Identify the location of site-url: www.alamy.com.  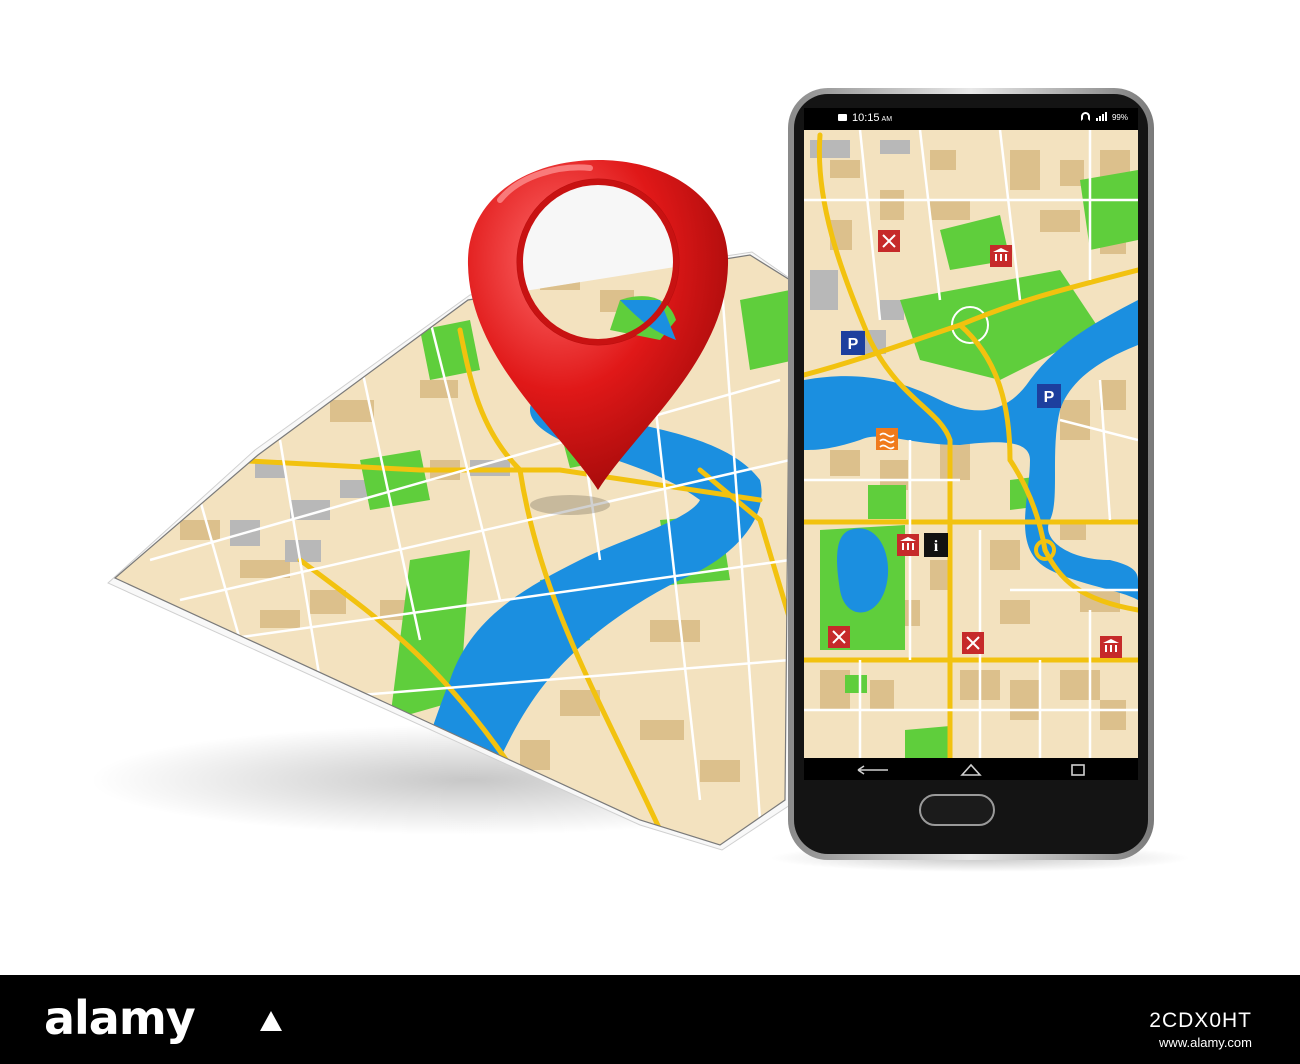
(1205, 1042).